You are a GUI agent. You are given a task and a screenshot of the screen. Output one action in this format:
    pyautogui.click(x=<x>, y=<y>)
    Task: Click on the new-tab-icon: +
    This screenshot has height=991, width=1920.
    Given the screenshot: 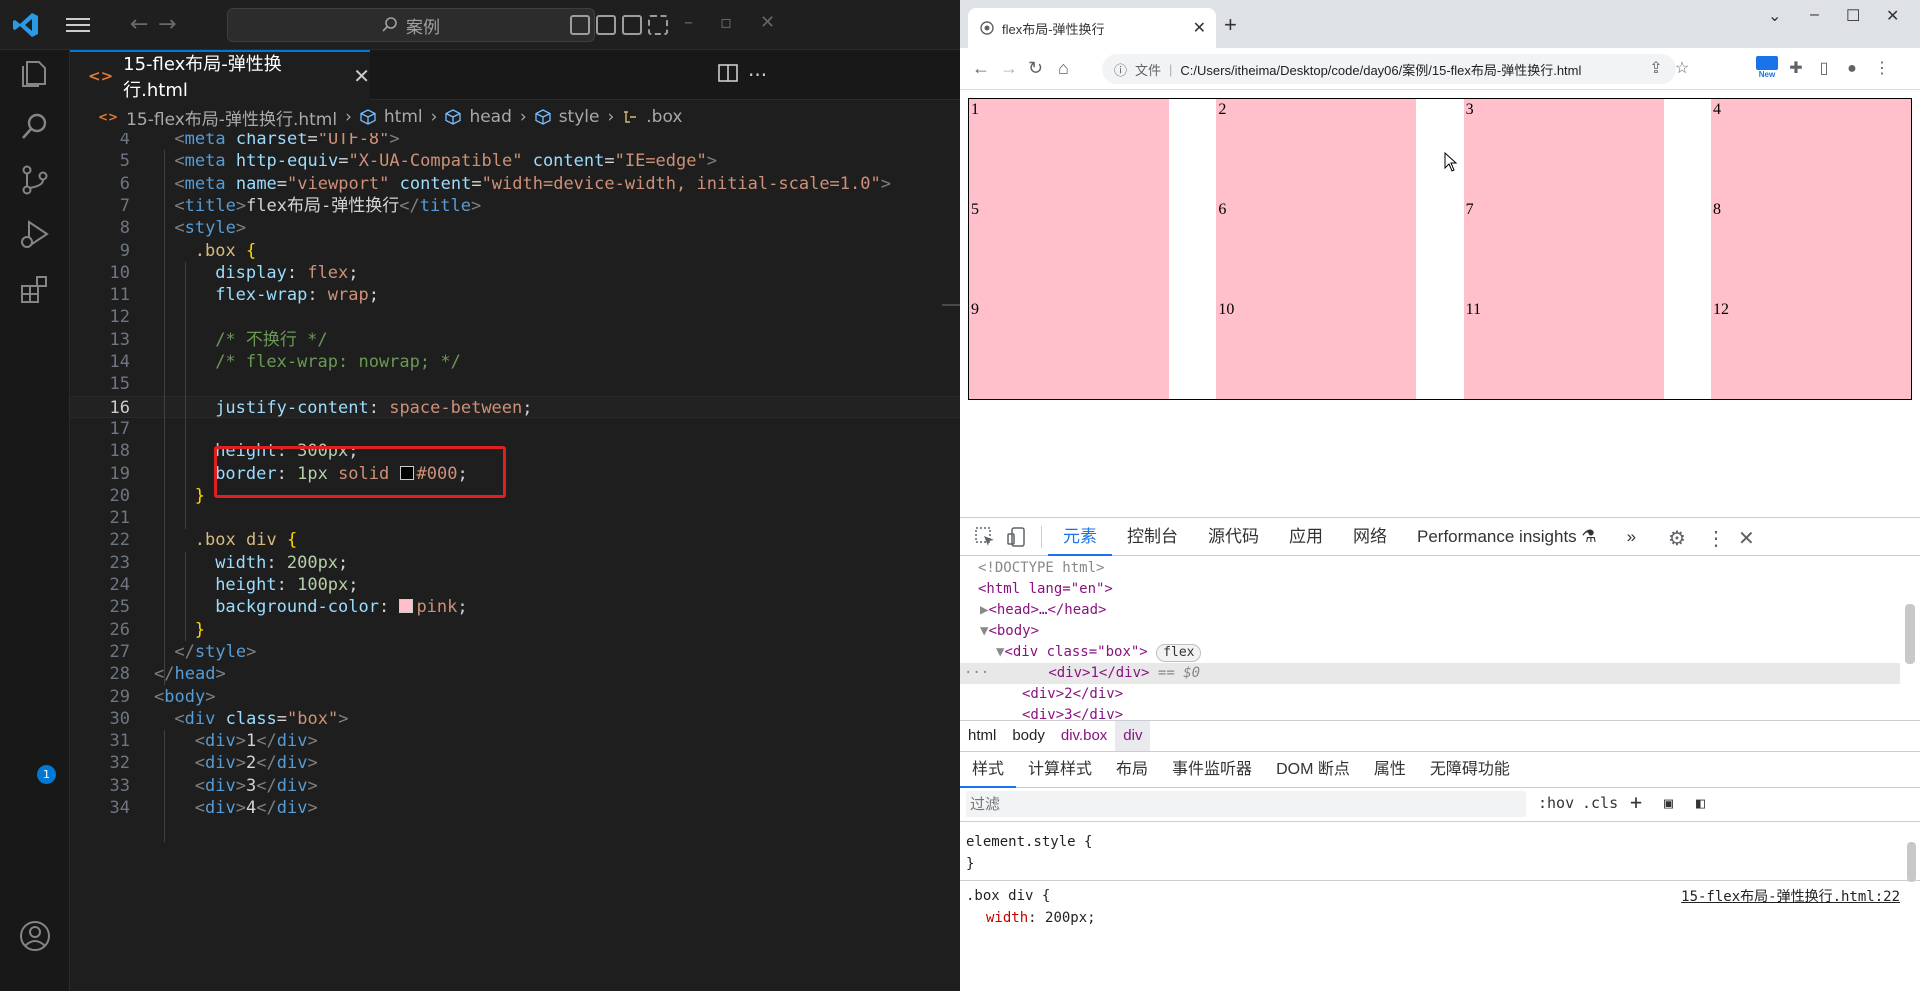 What is the action you would take?
    pyautogui.click(x=1230, y=25)
    